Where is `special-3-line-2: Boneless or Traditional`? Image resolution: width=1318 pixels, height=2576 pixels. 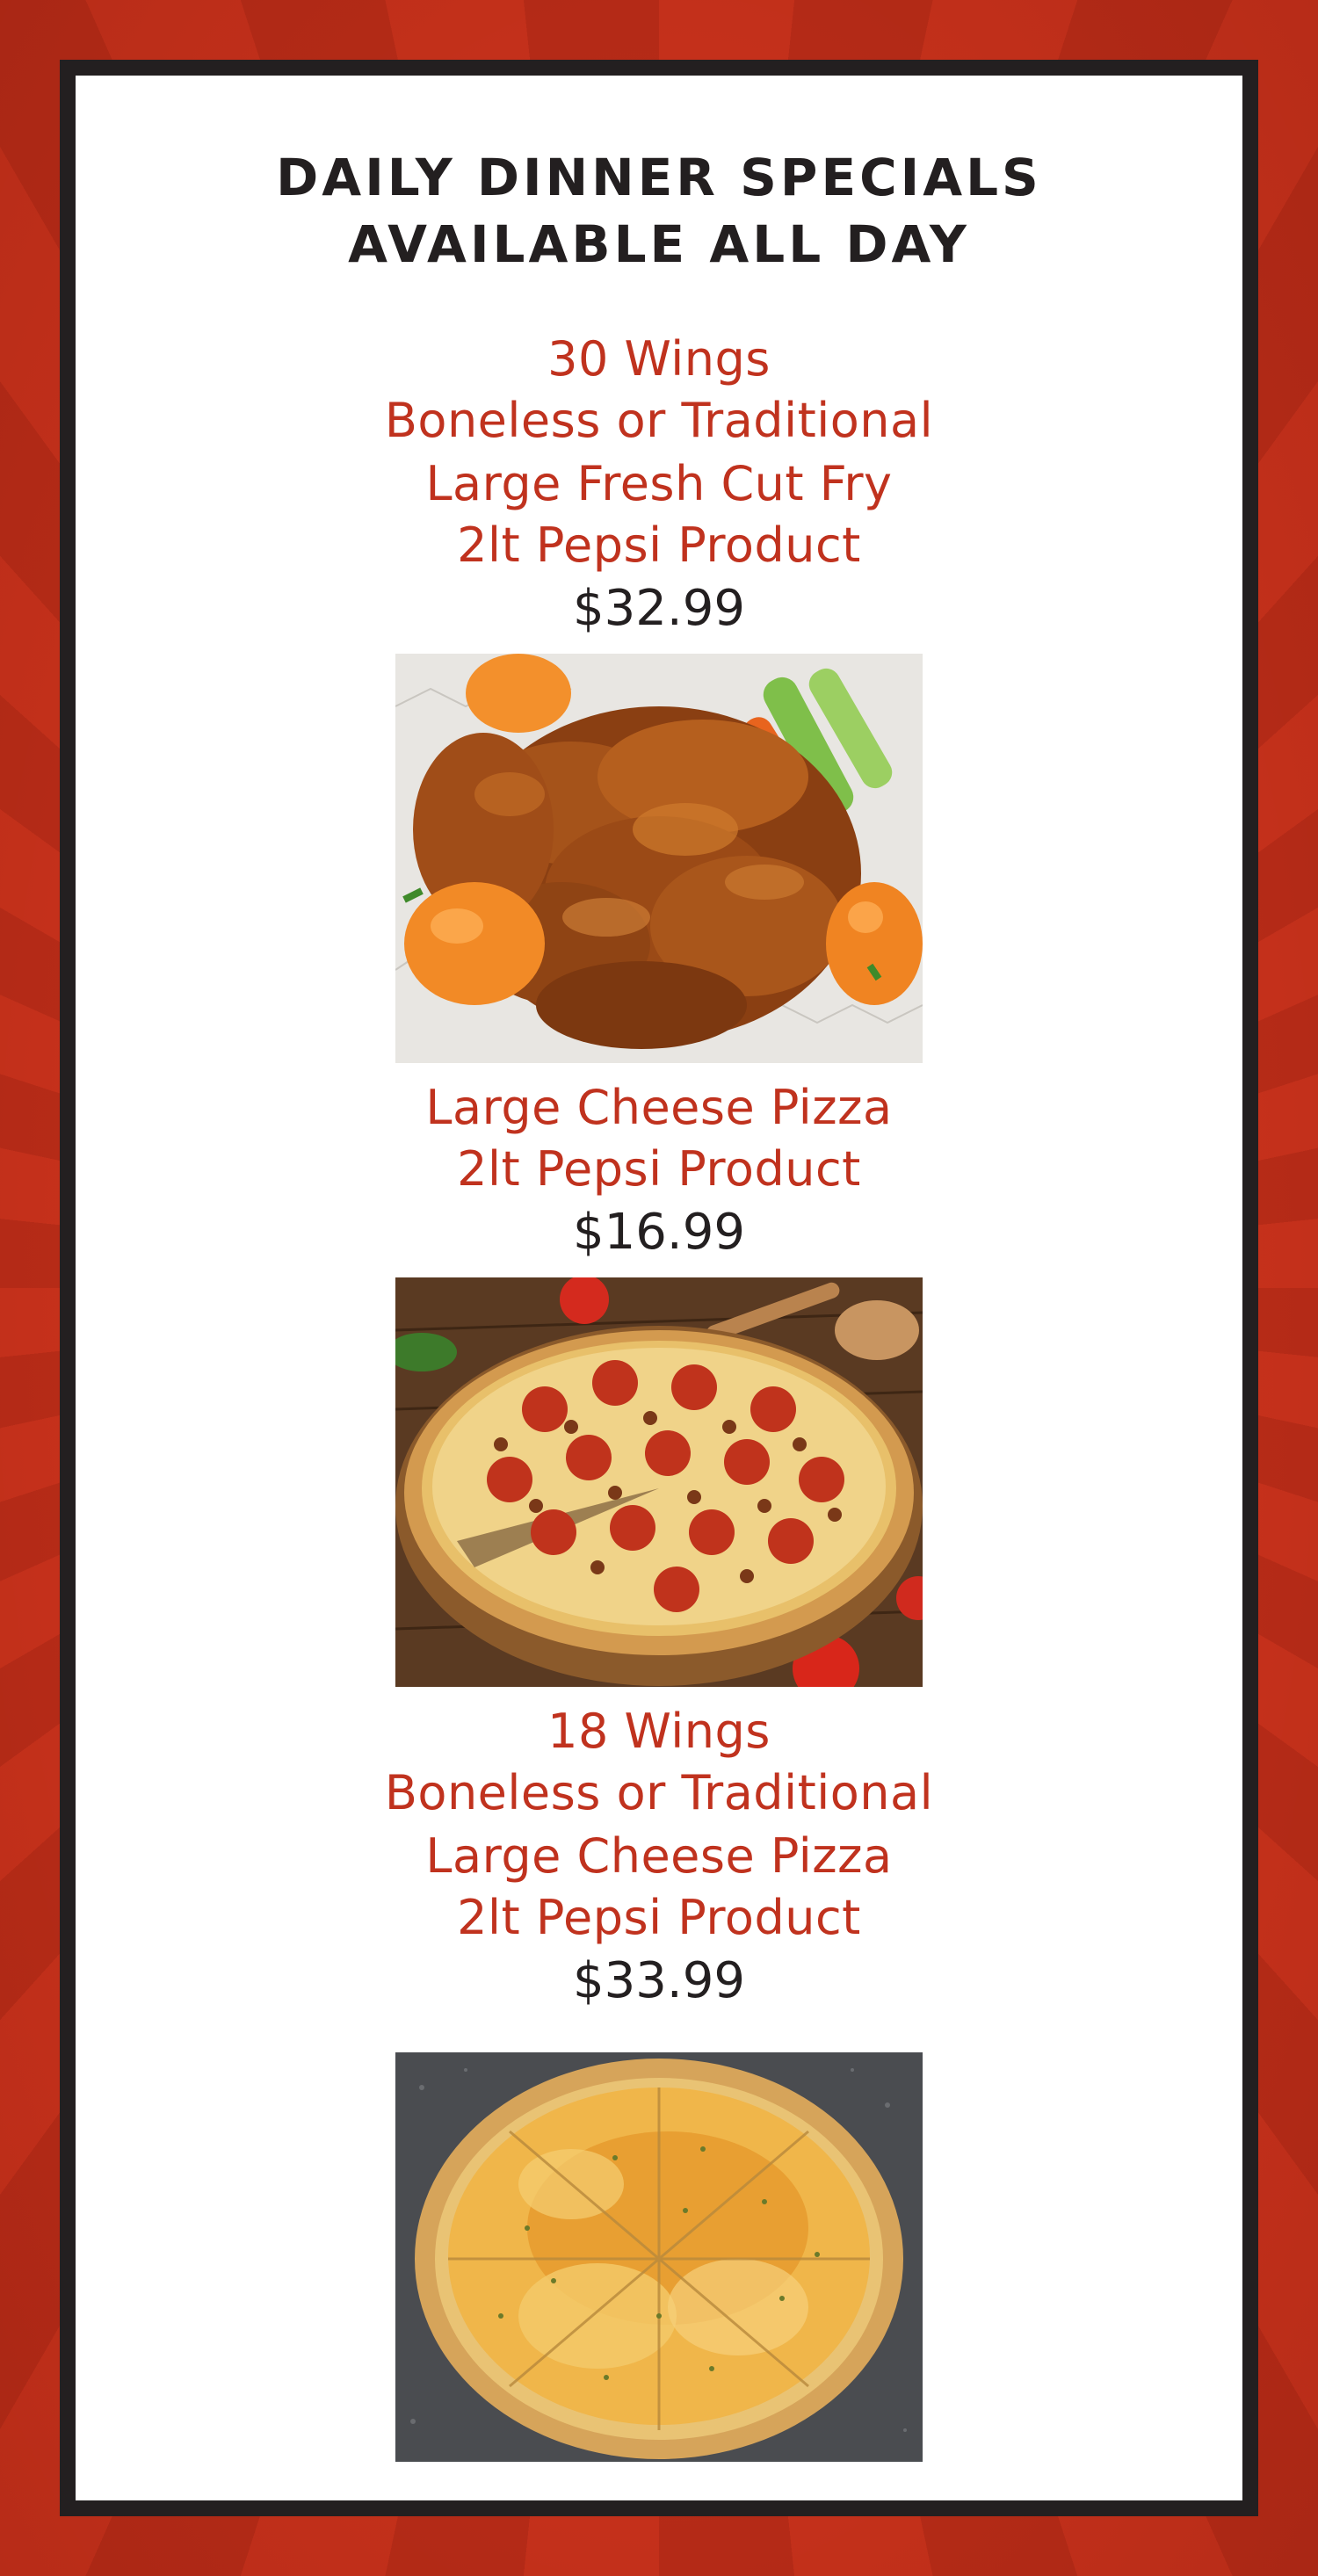 special-3-line-2: Boneless or Traditional is located at coordinates (659, 1792).